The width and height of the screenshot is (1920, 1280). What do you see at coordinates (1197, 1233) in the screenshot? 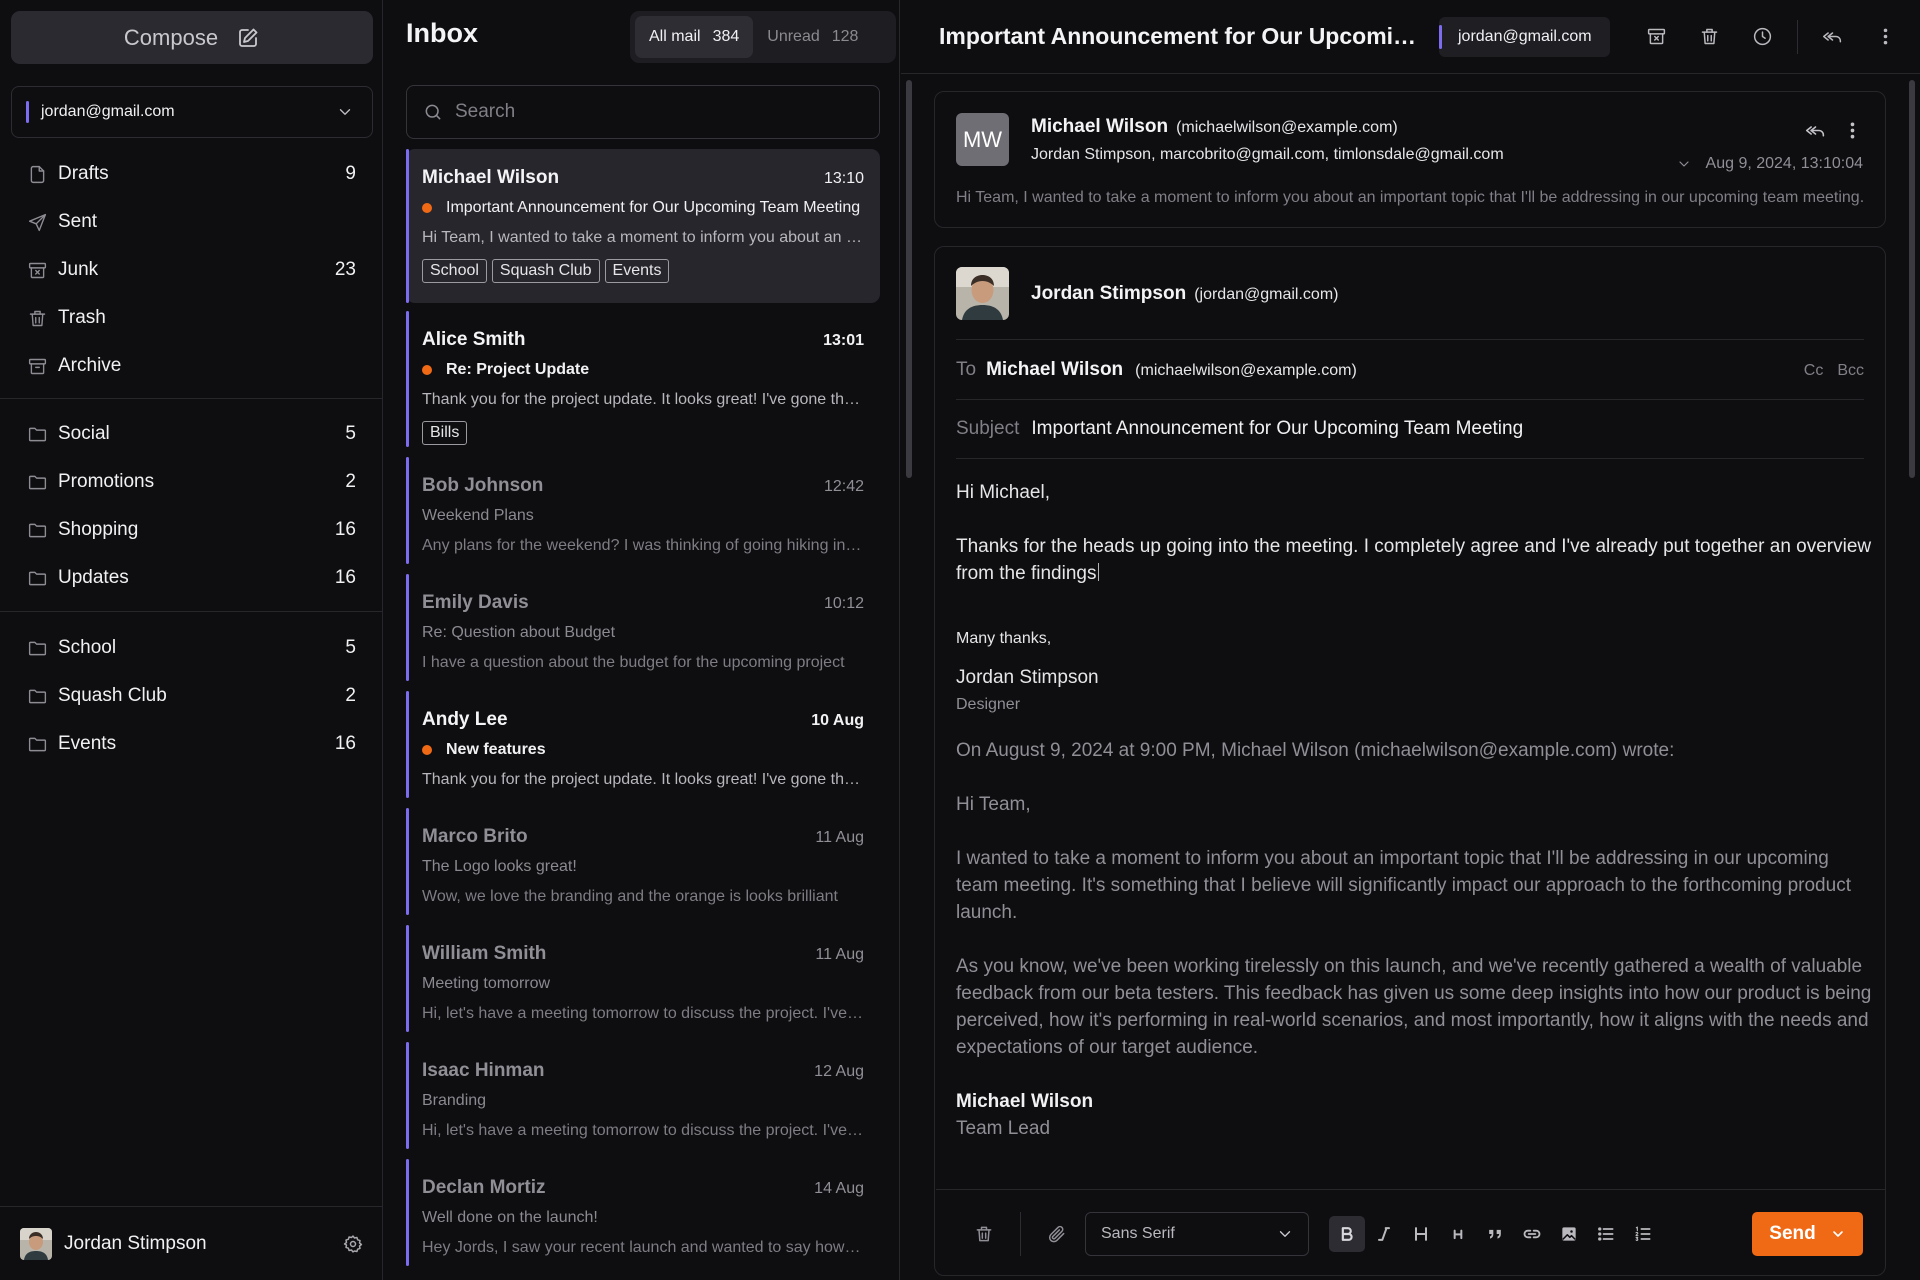
I see `font-family-select: Sans Serif` at bounding box center [1197, 1233].